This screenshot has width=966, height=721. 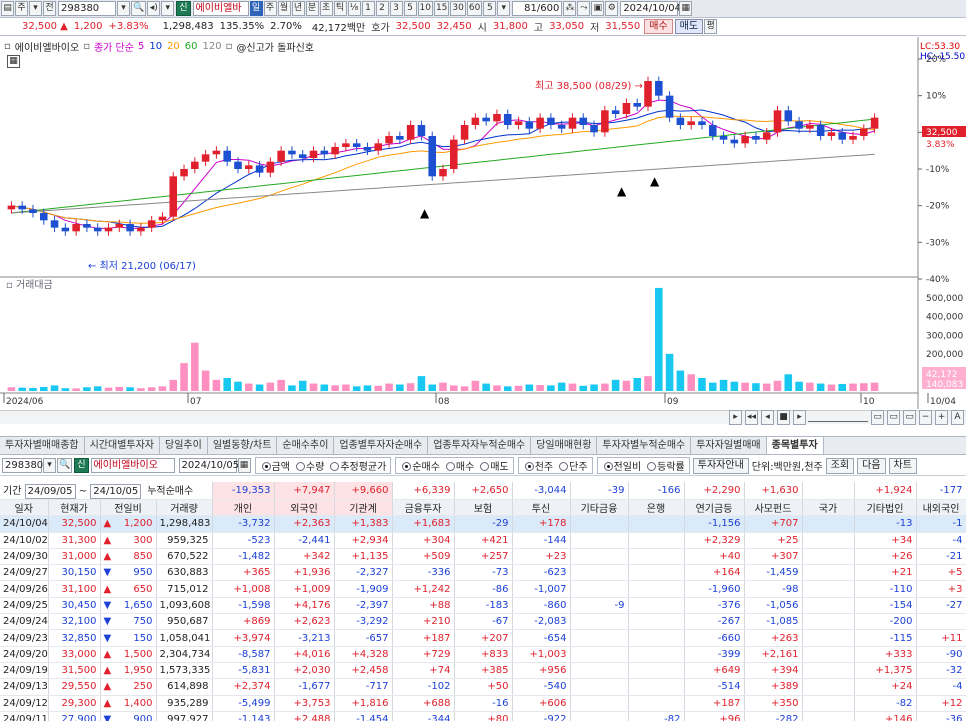 What do you see at coordinates (941, 417) in the screenshot?
I see `zoom-in-icon: +` at bounding box center [941, 417].